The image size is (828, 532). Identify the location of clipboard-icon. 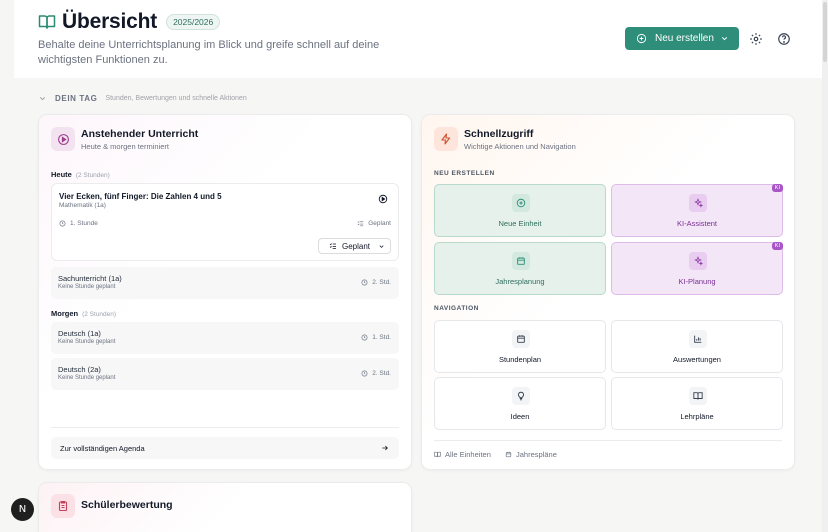
(63, 506).